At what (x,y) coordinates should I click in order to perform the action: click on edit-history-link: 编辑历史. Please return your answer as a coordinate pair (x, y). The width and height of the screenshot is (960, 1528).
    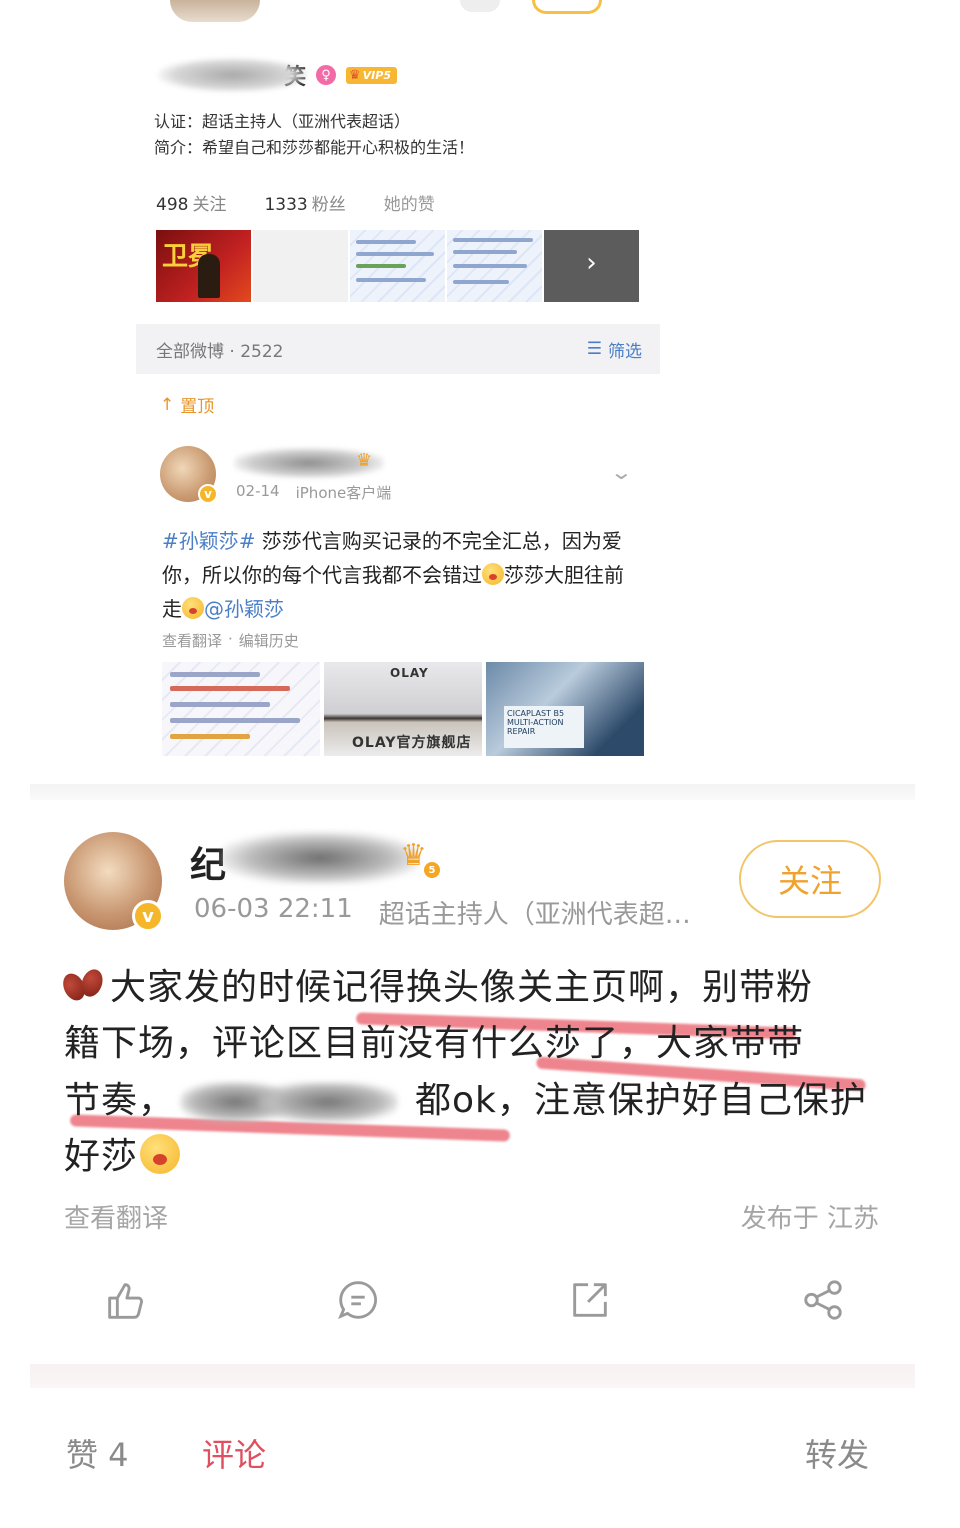
    Looking at the image, I should click on (269, 640).